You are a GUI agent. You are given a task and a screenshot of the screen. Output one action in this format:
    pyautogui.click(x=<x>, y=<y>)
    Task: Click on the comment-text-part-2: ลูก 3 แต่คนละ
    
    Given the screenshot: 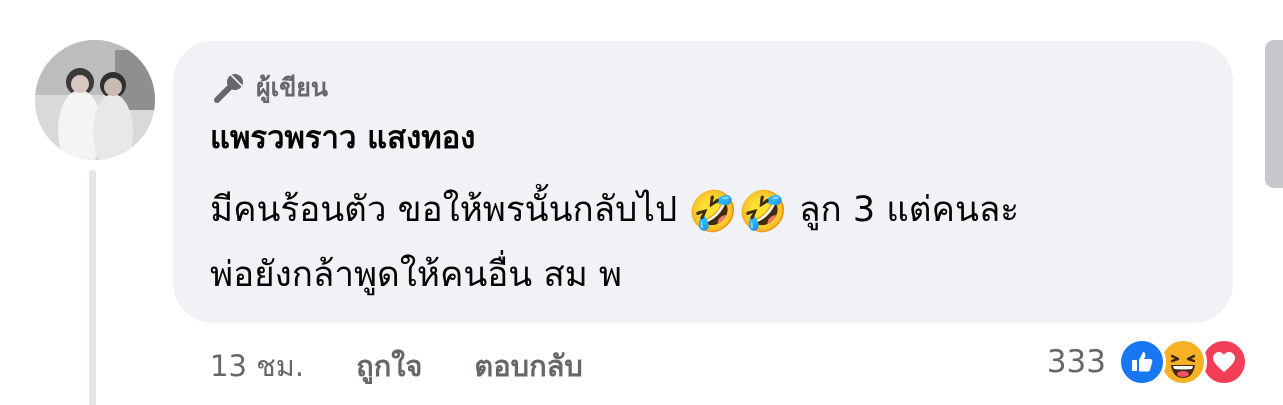 What is the action you would take?
    pyautogui.click(x=909, y=210)
    